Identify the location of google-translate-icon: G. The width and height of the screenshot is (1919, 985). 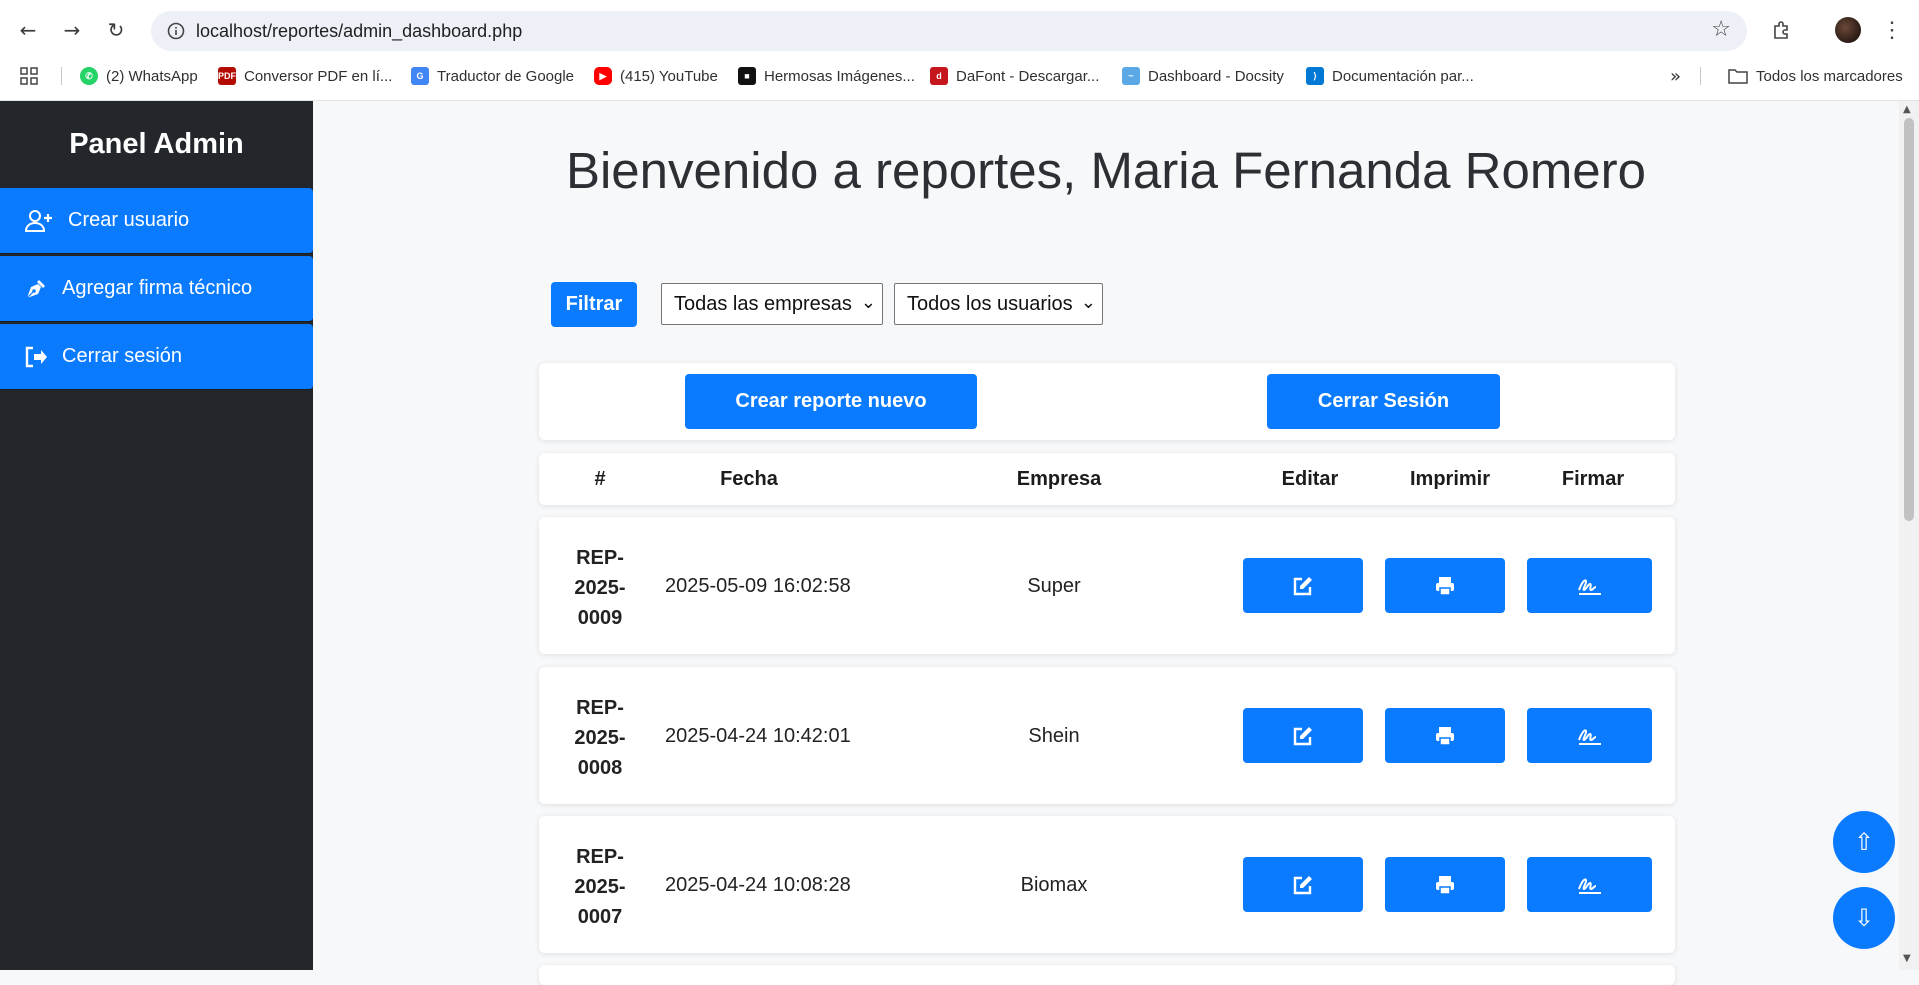
(420, 76).